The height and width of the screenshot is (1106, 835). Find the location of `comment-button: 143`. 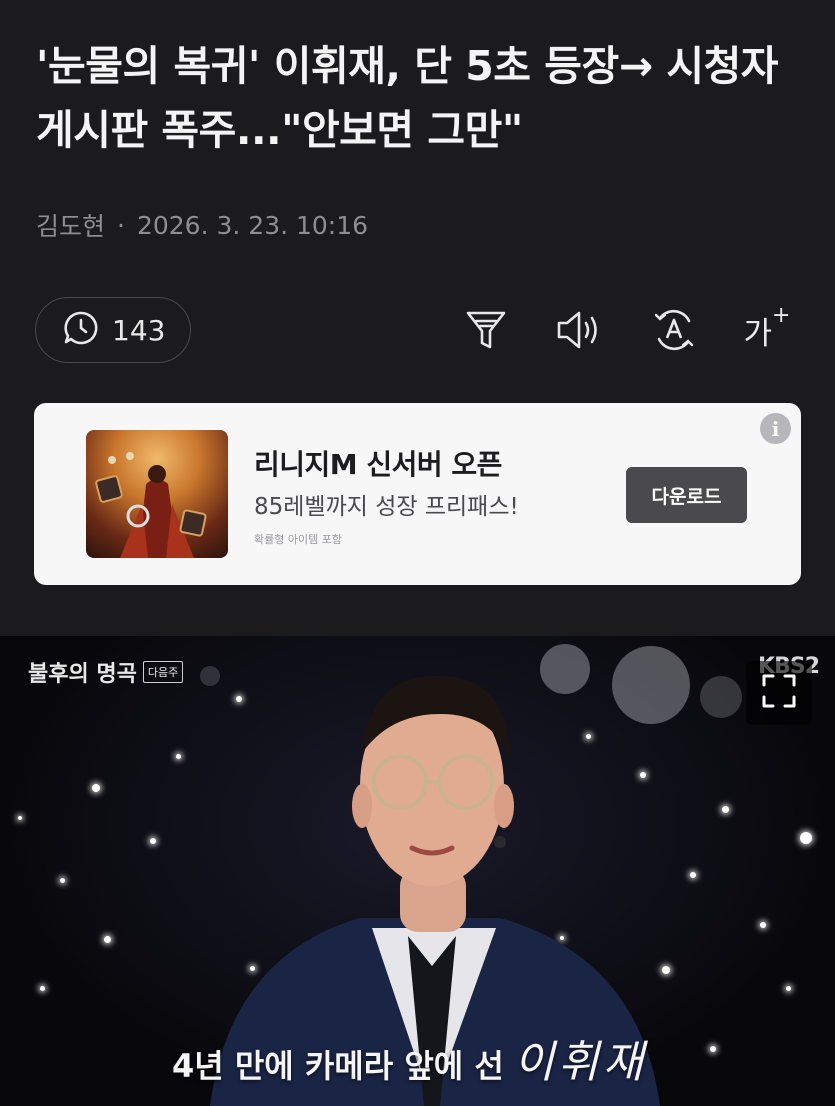

comment-button: 143 is located at coordinates (113, 330).